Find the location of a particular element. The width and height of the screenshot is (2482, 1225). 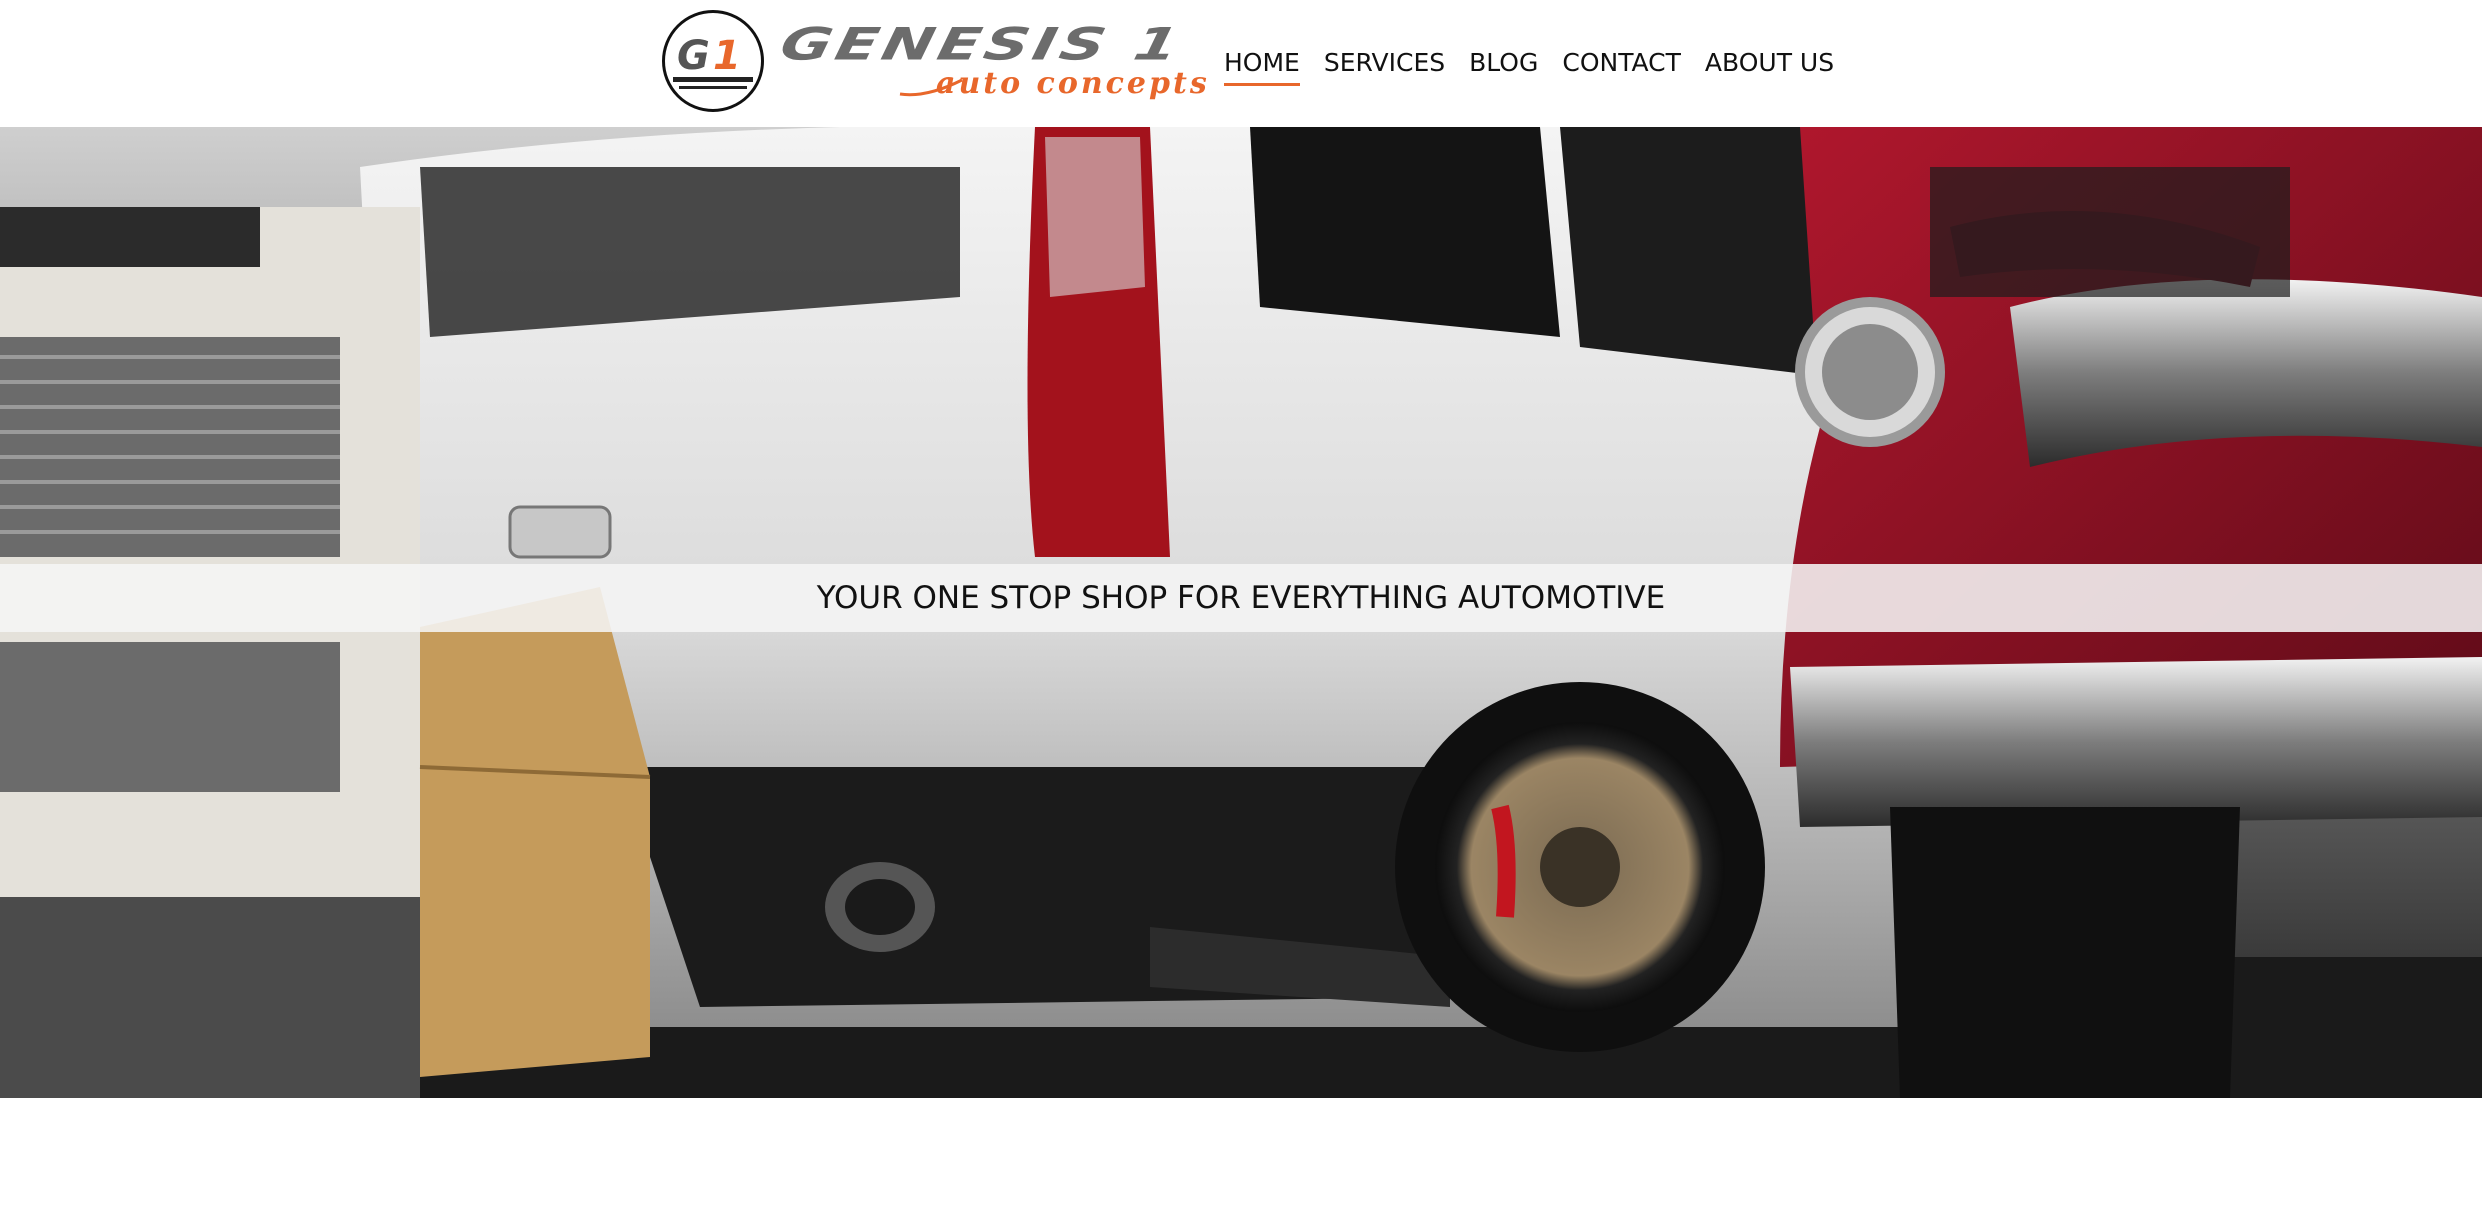

nav-contact: CONTACT is located at coordinates (1621, 64).